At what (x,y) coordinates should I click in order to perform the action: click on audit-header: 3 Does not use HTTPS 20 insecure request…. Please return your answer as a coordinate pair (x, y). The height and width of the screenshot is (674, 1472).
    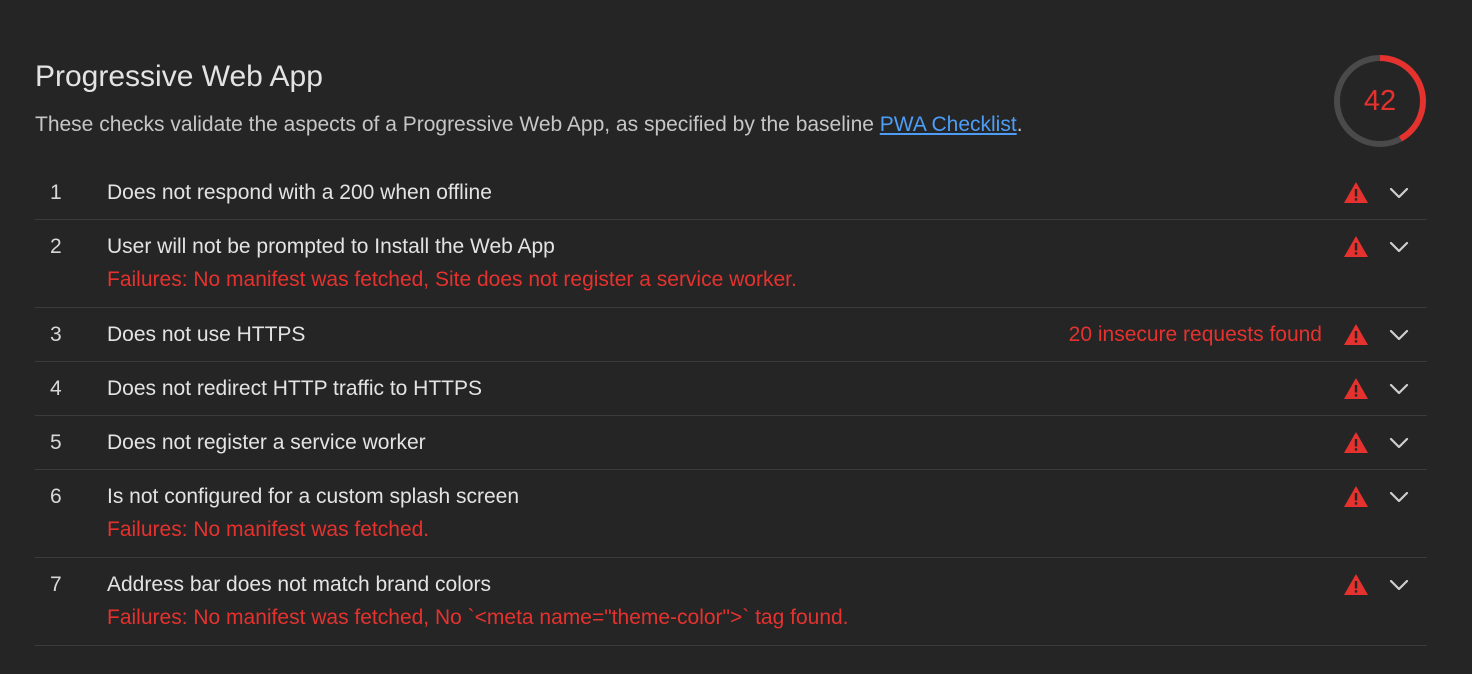
    Looking at the image, I should click on (731, 334).